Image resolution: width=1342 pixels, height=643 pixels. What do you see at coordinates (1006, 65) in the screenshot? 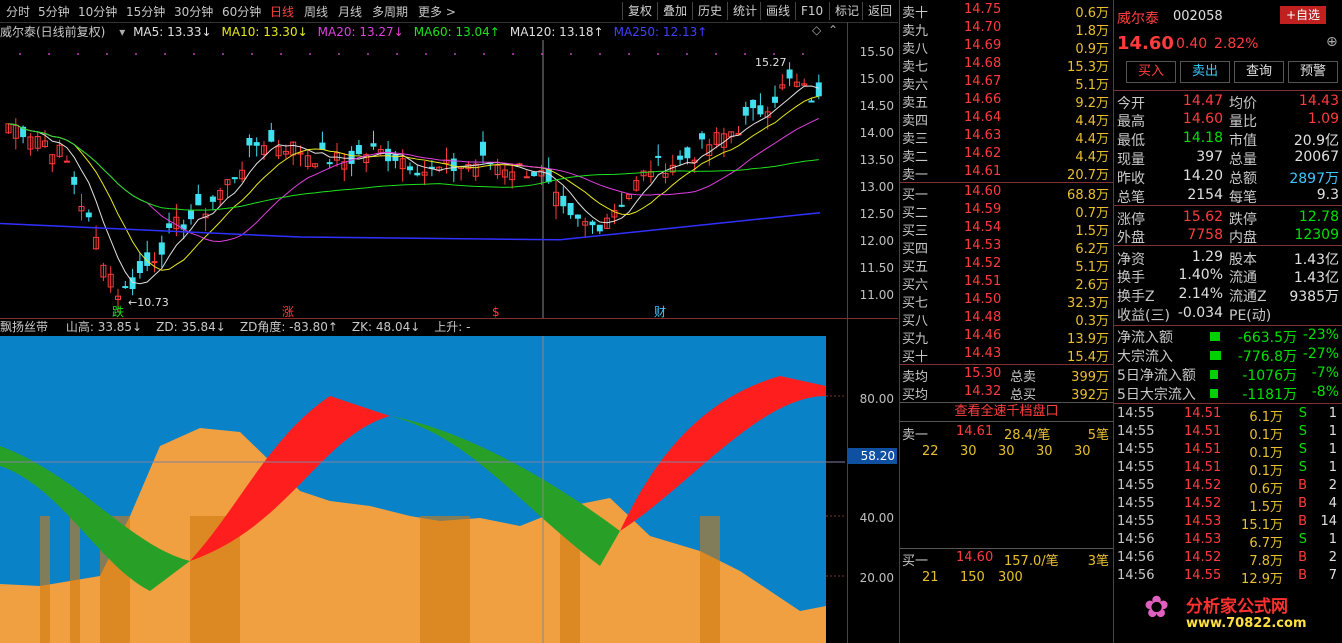
I see `sell-level-row: 卖七 14.68 15.3万` at bounding box center [1006, 65].